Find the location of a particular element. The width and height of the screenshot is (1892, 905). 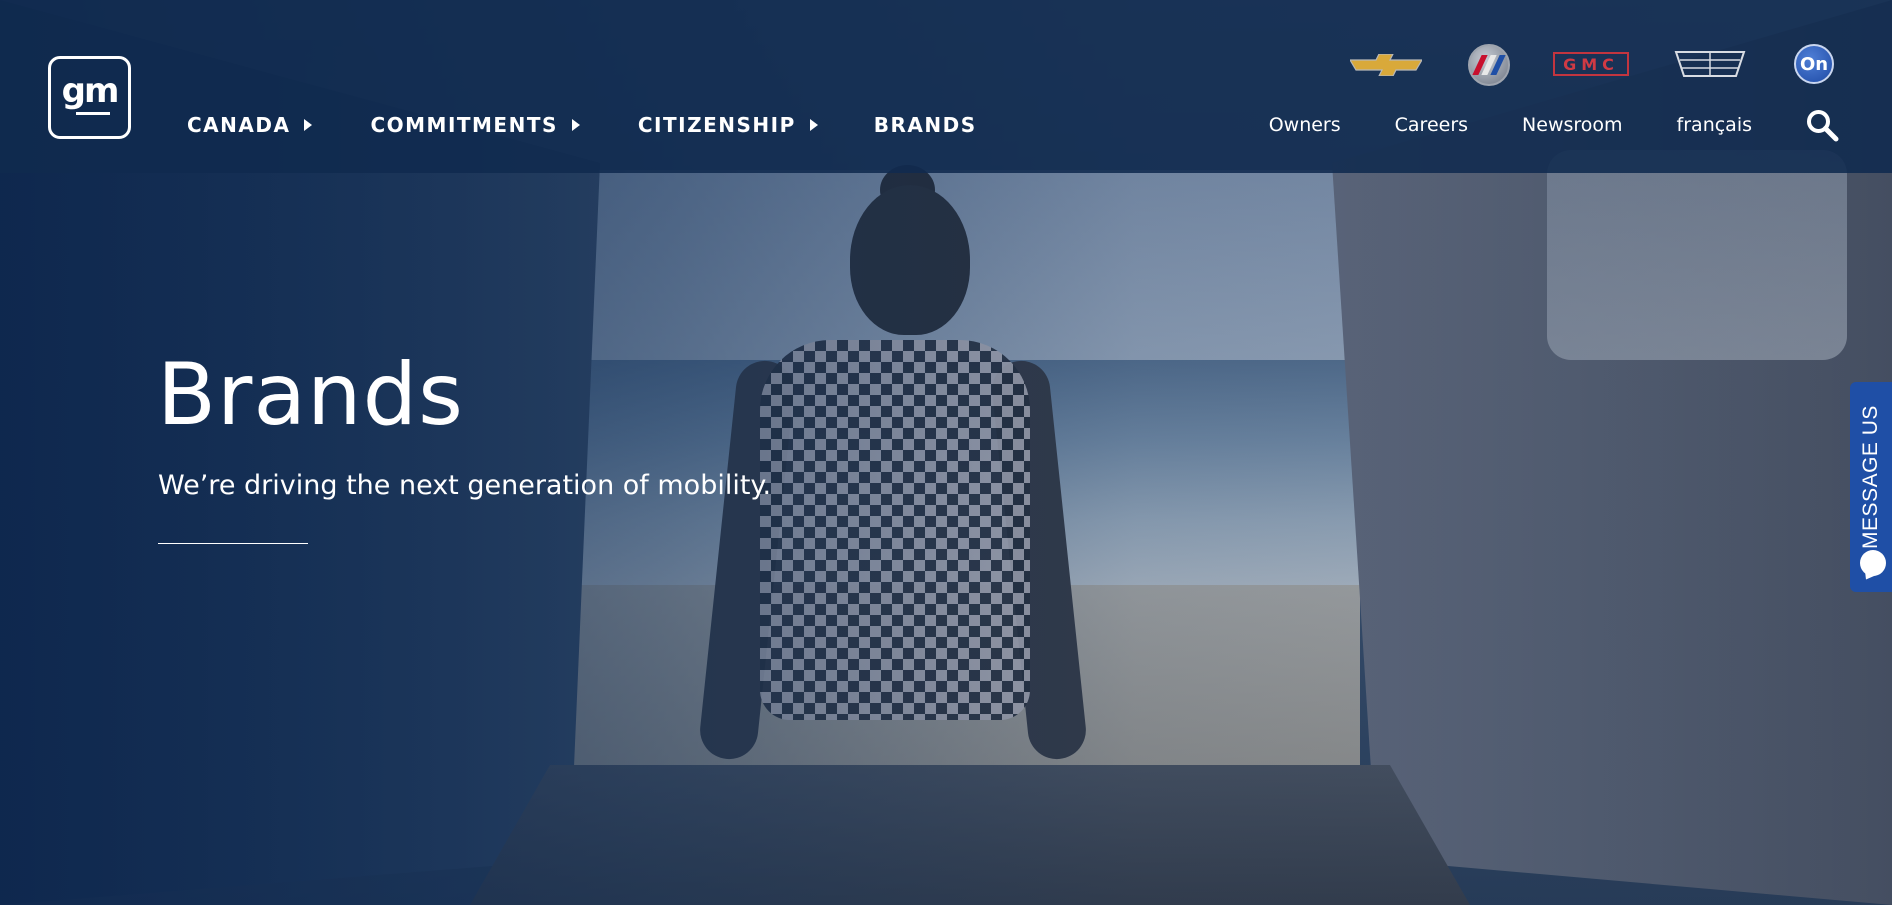

message-us-label: MESSAGE US is located at coordinates (1870, 477).